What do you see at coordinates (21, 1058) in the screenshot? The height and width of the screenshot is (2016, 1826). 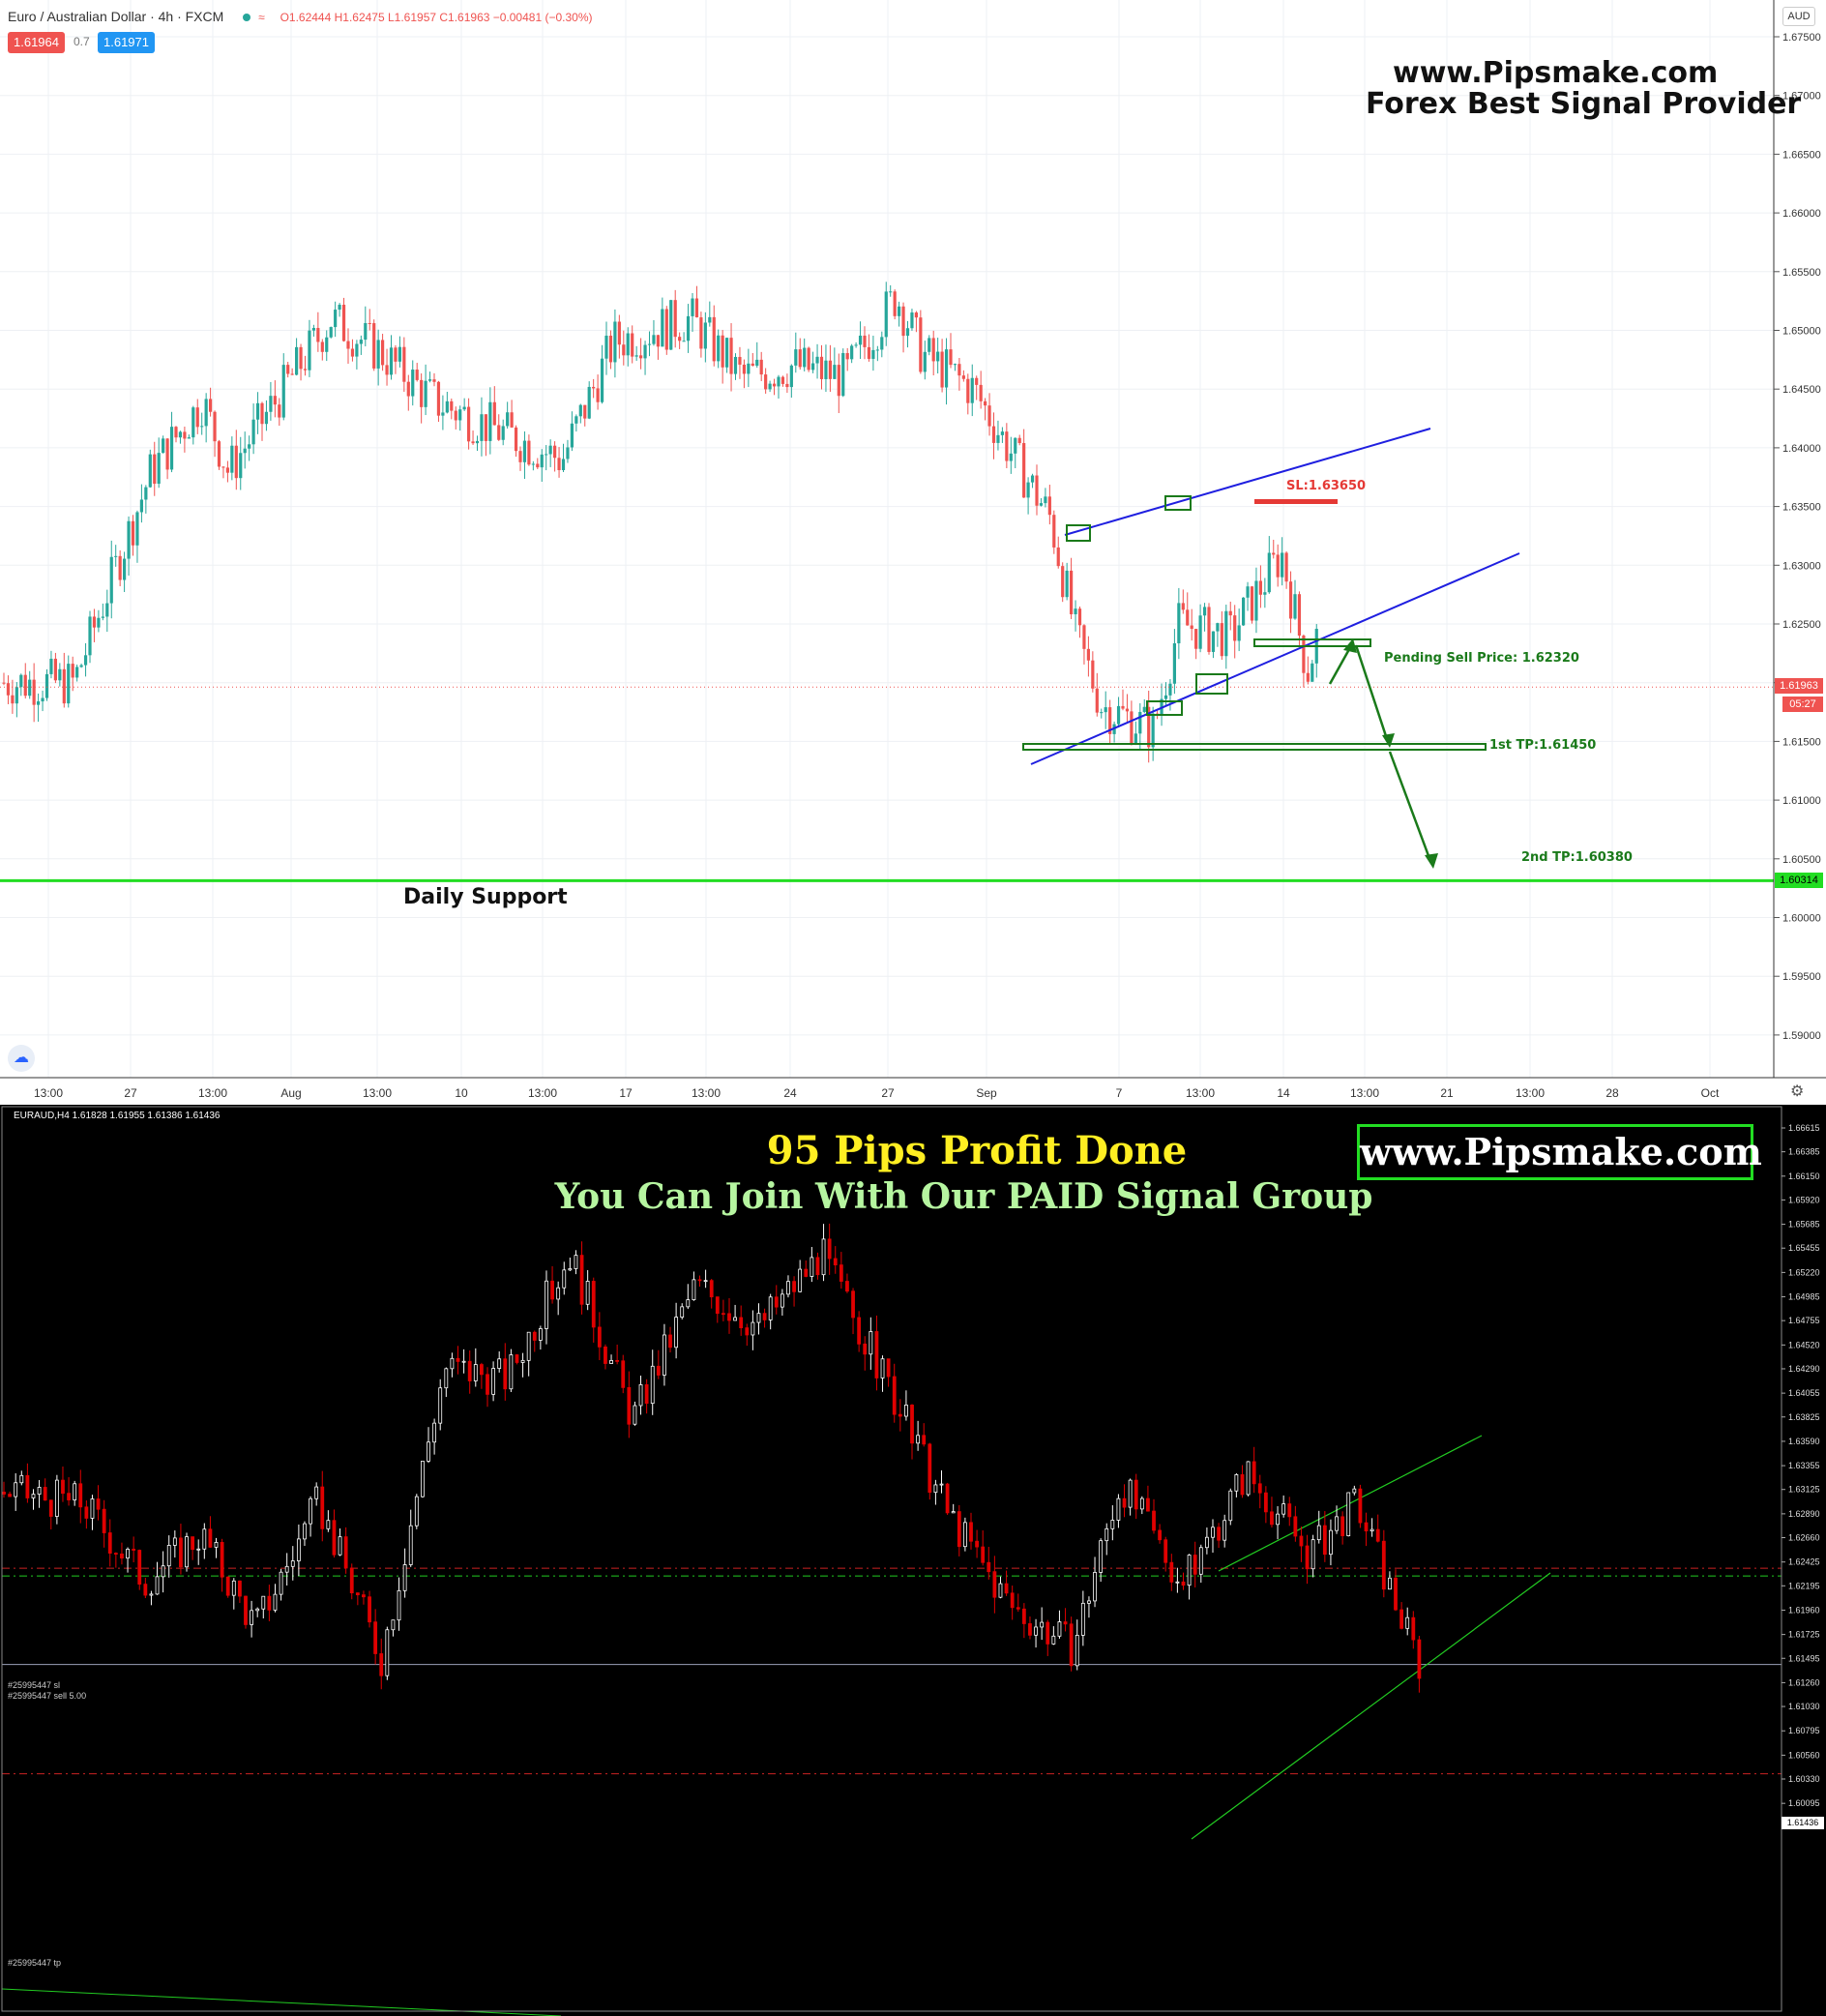 I see `tradingview-logo-icon: ☁` at bounding box center [21, 1058].